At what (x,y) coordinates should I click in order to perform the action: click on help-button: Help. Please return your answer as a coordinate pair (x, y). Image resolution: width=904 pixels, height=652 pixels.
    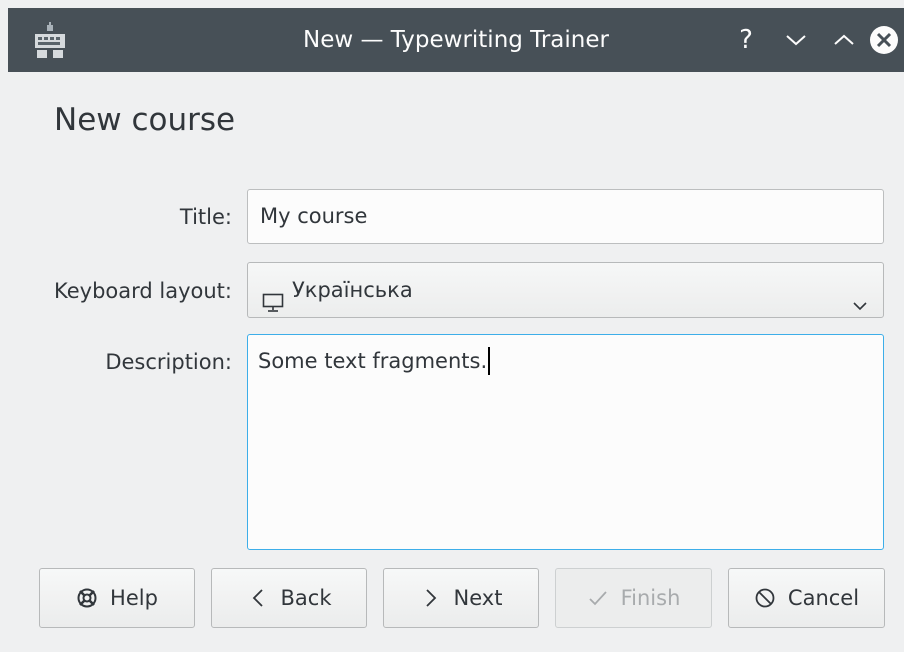
    Looking at the image, I should click on (117, 598).